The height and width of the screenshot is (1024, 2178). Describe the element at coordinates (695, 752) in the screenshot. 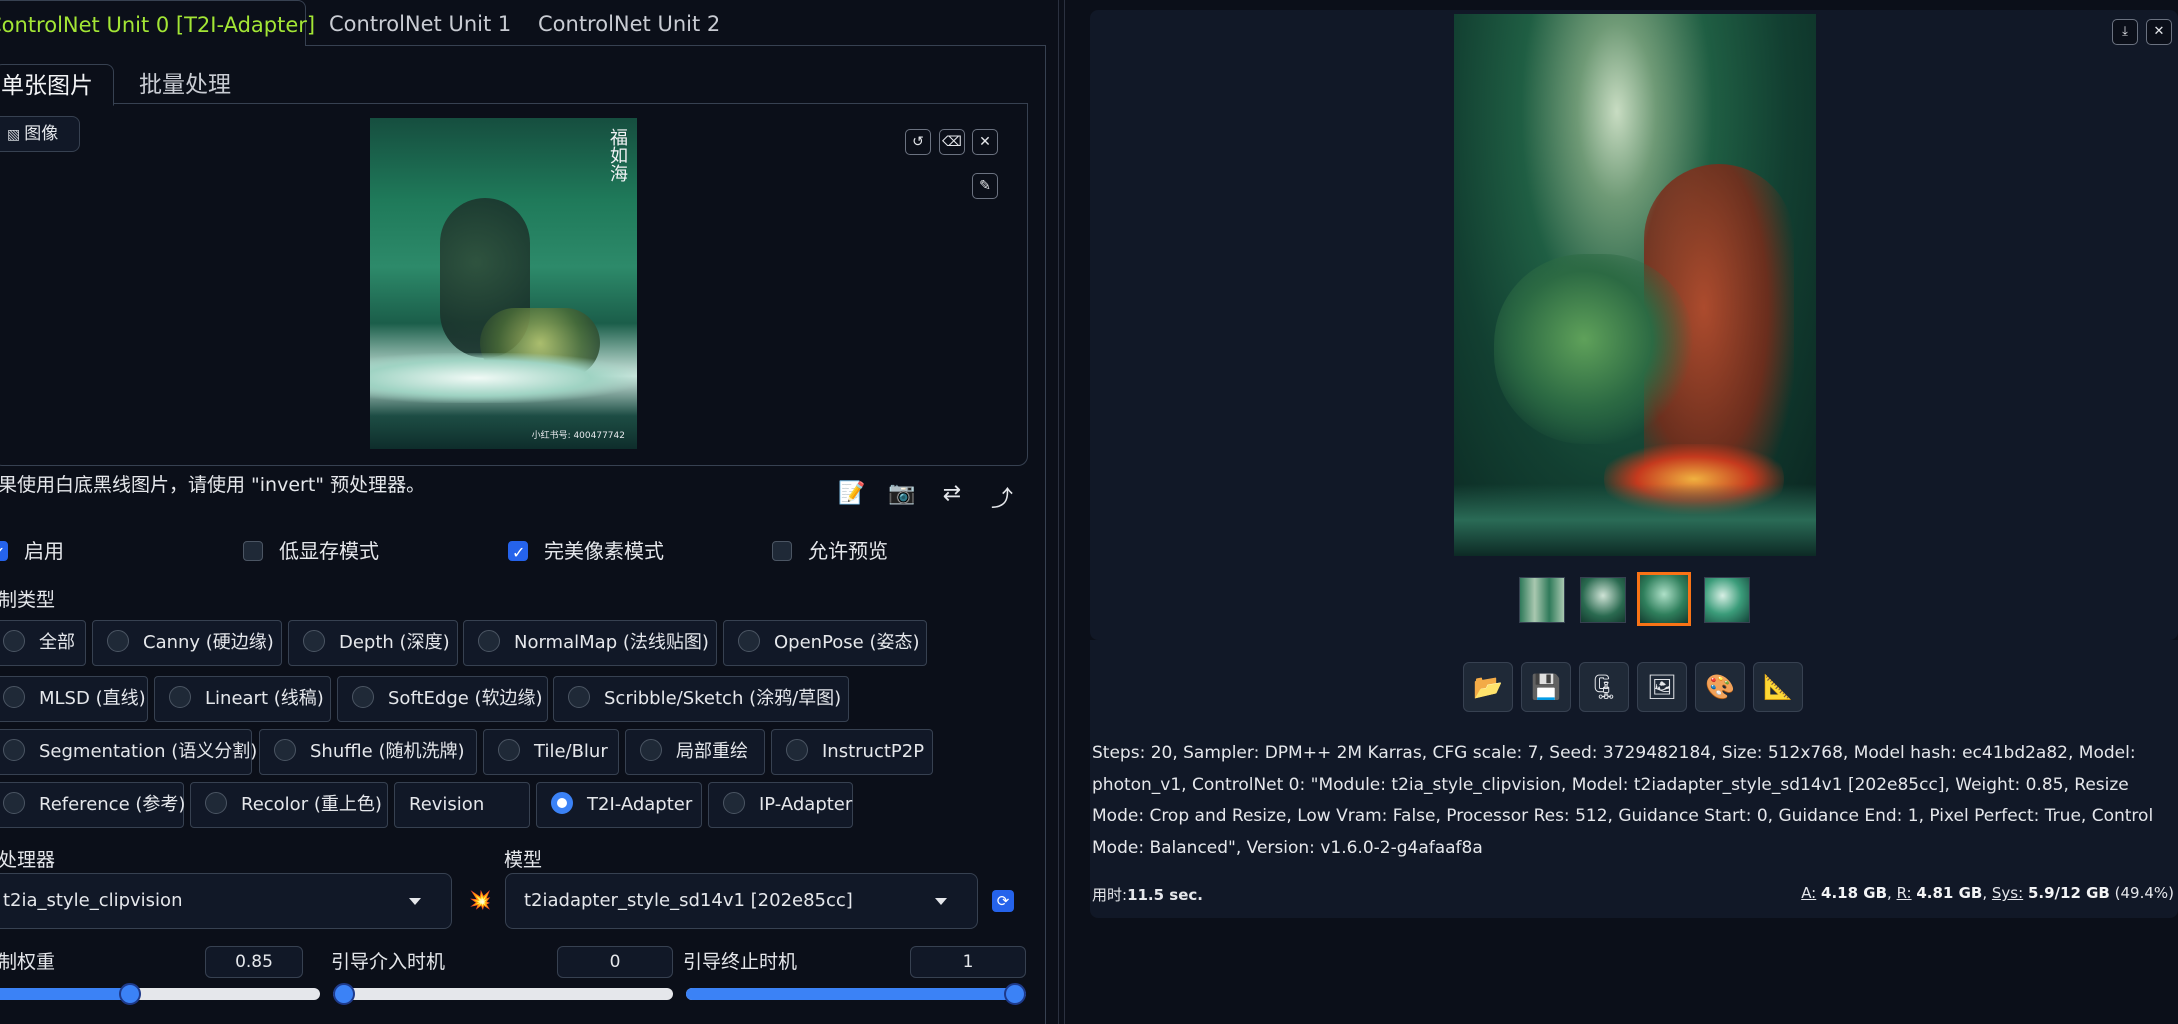

I see `control-type-inpaint: 局部重绘` at that location.